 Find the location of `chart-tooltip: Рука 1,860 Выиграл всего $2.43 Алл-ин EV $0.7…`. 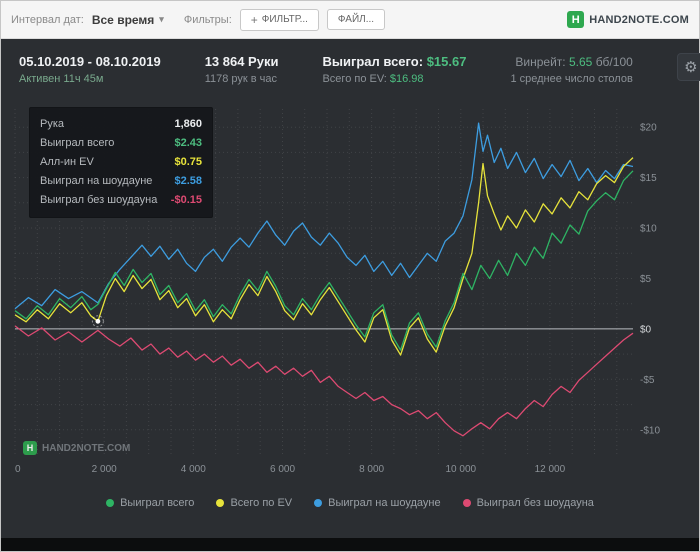

chart-tooltip: Рука 1,860 Выиграл всего $2.43 Алл-ин EV $0.7… is located at coordinates (121, 162).